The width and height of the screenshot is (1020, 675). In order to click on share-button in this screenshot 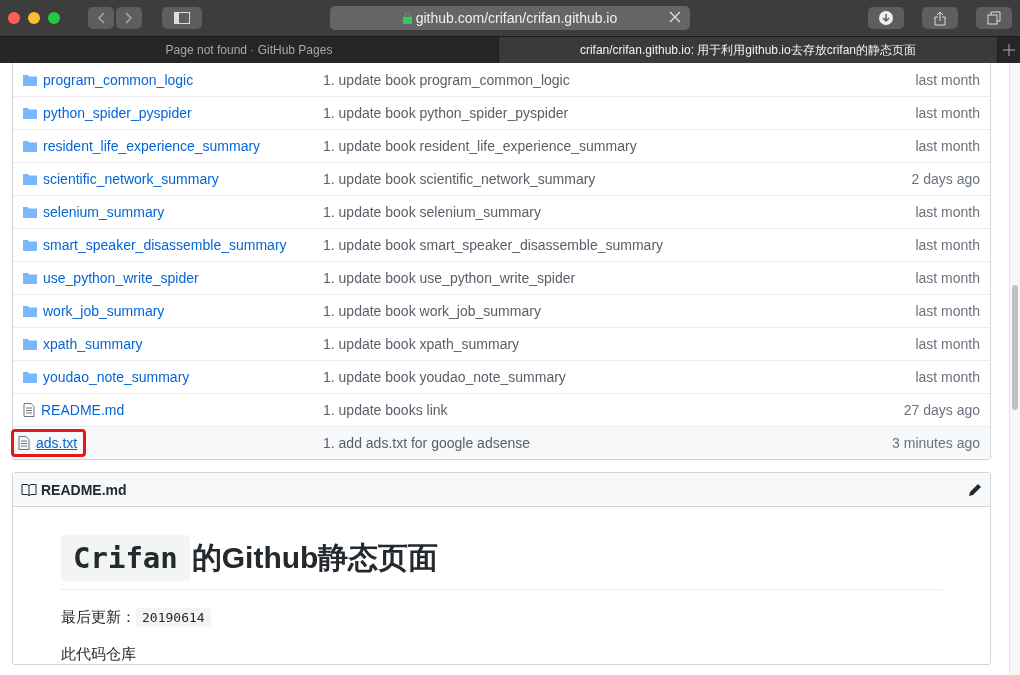, I will do `click(940, 18)`.